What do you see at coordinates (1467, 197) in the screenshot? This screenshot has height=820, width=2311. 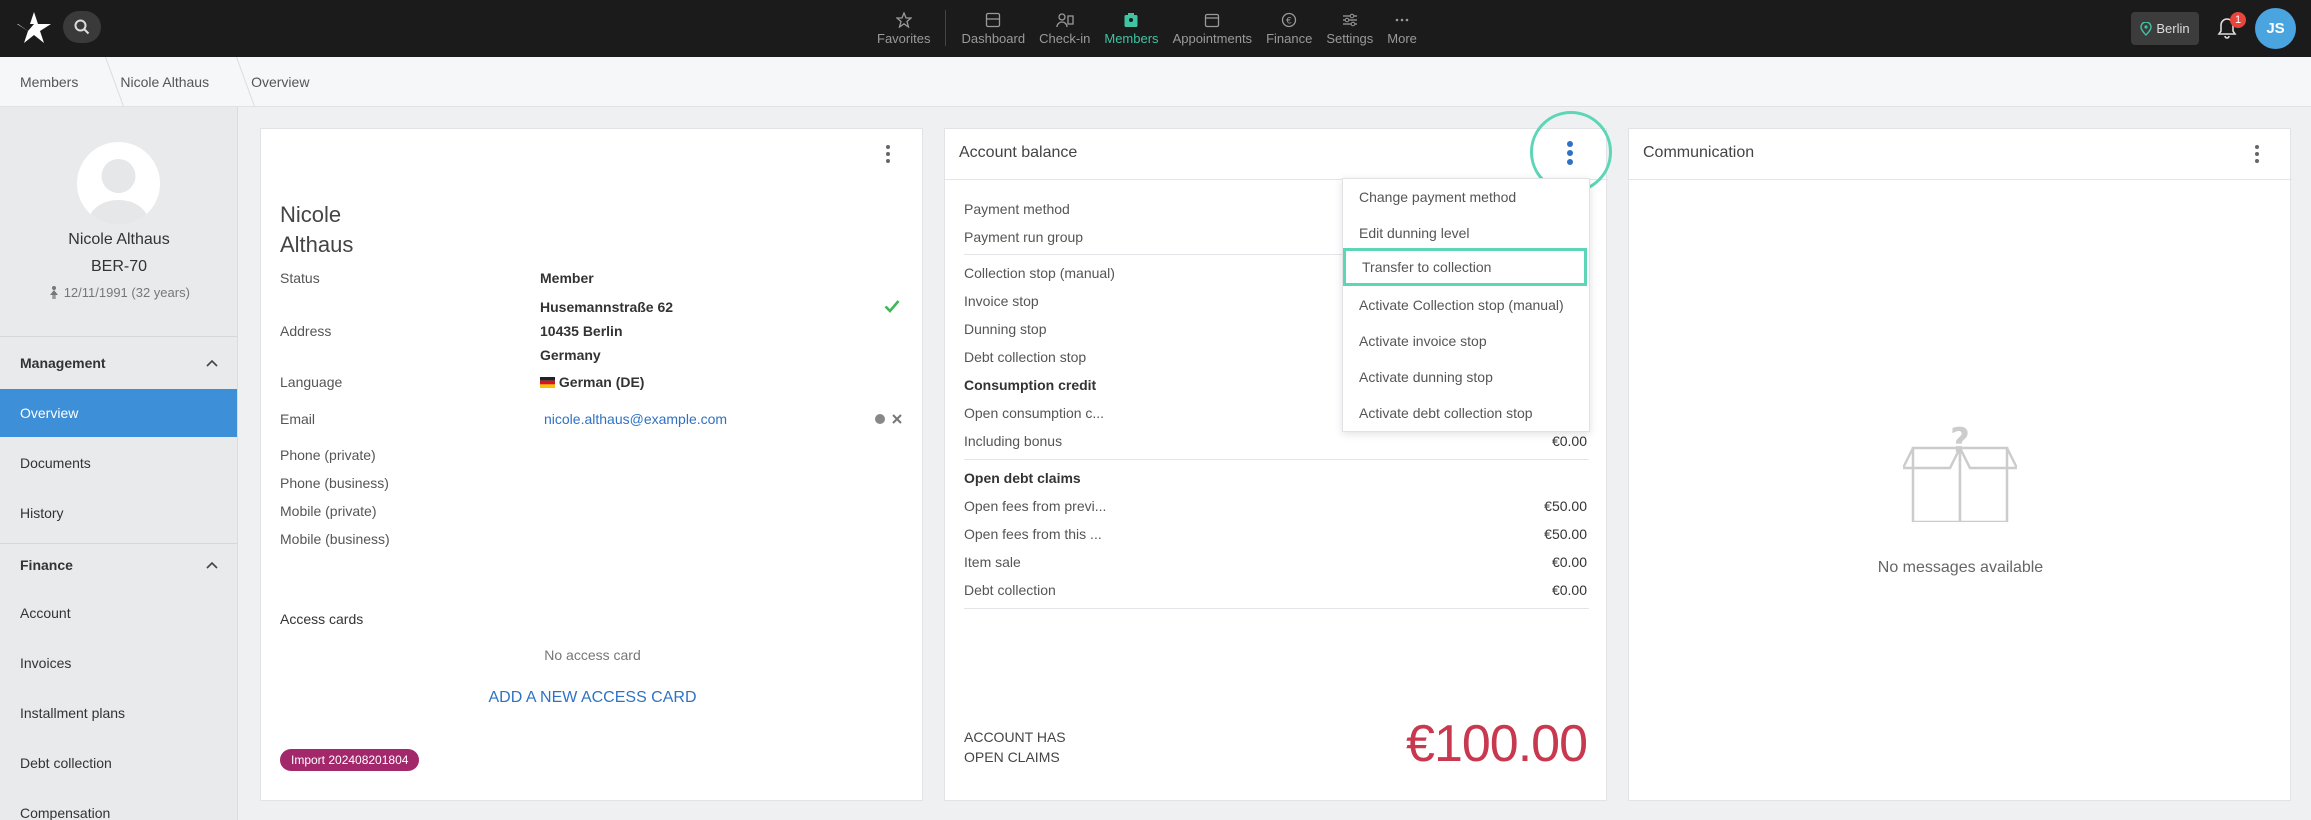 I see `menu-item-change-payment-method: Change payment method` at bounding box center [1467, 197].